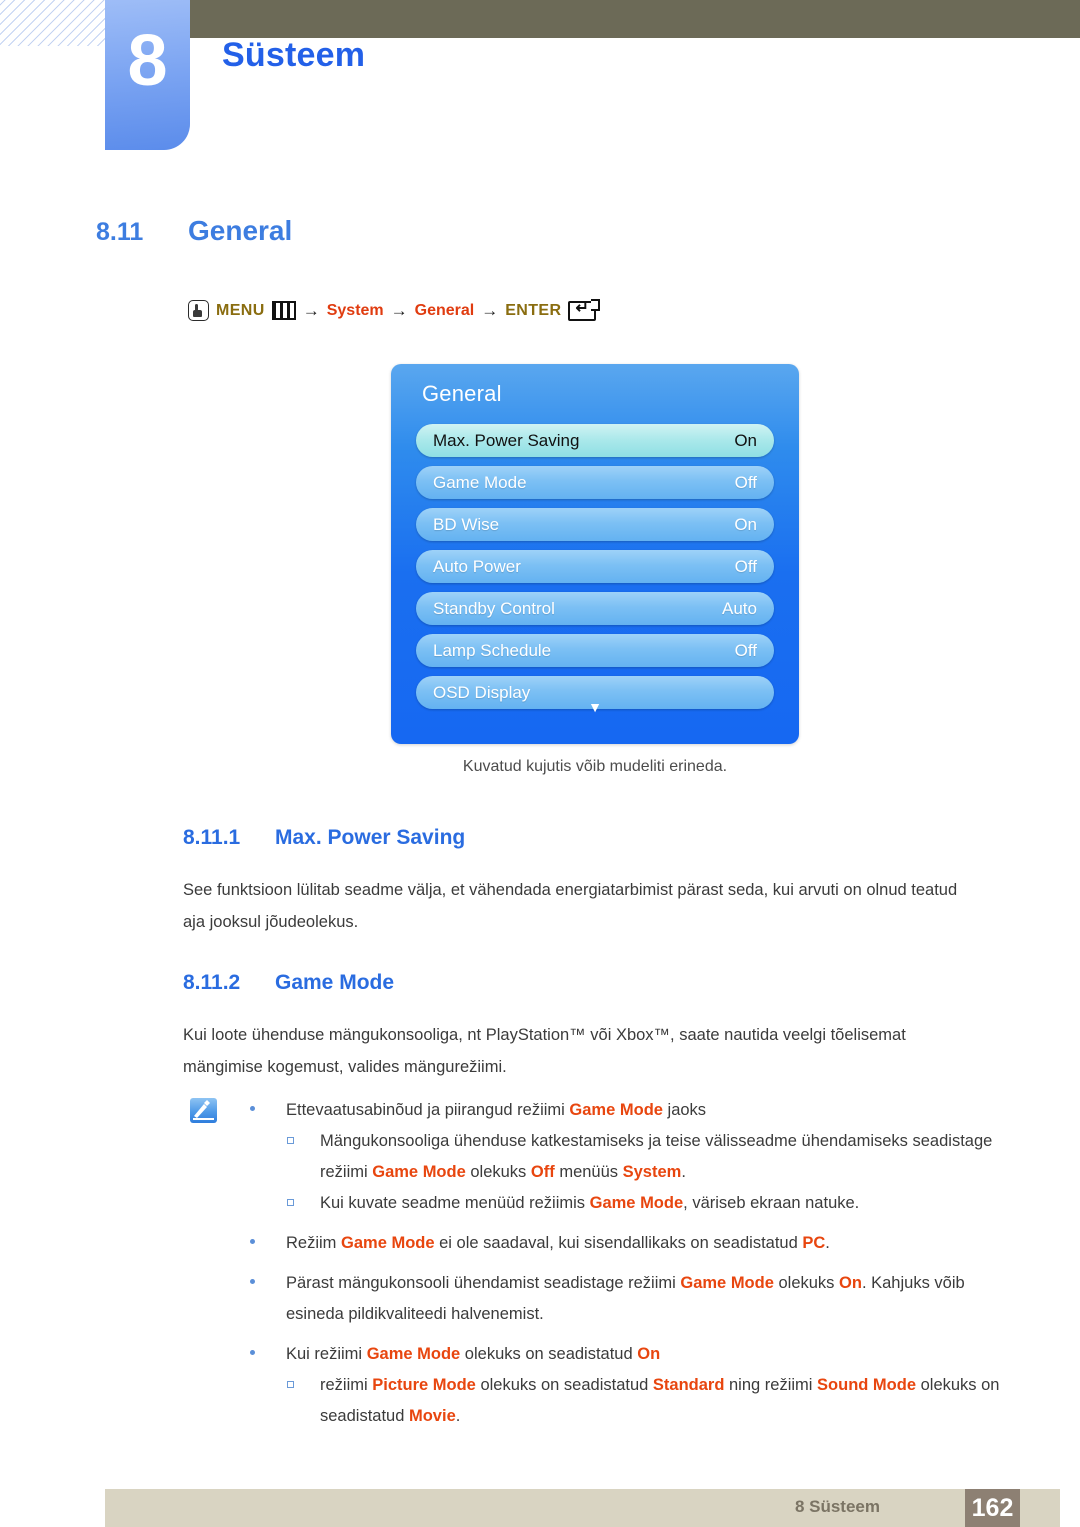 The width and height of the screenshot is (1080, 1527). I want to click on osd-item-label: Game Mode, so click(480, 482).